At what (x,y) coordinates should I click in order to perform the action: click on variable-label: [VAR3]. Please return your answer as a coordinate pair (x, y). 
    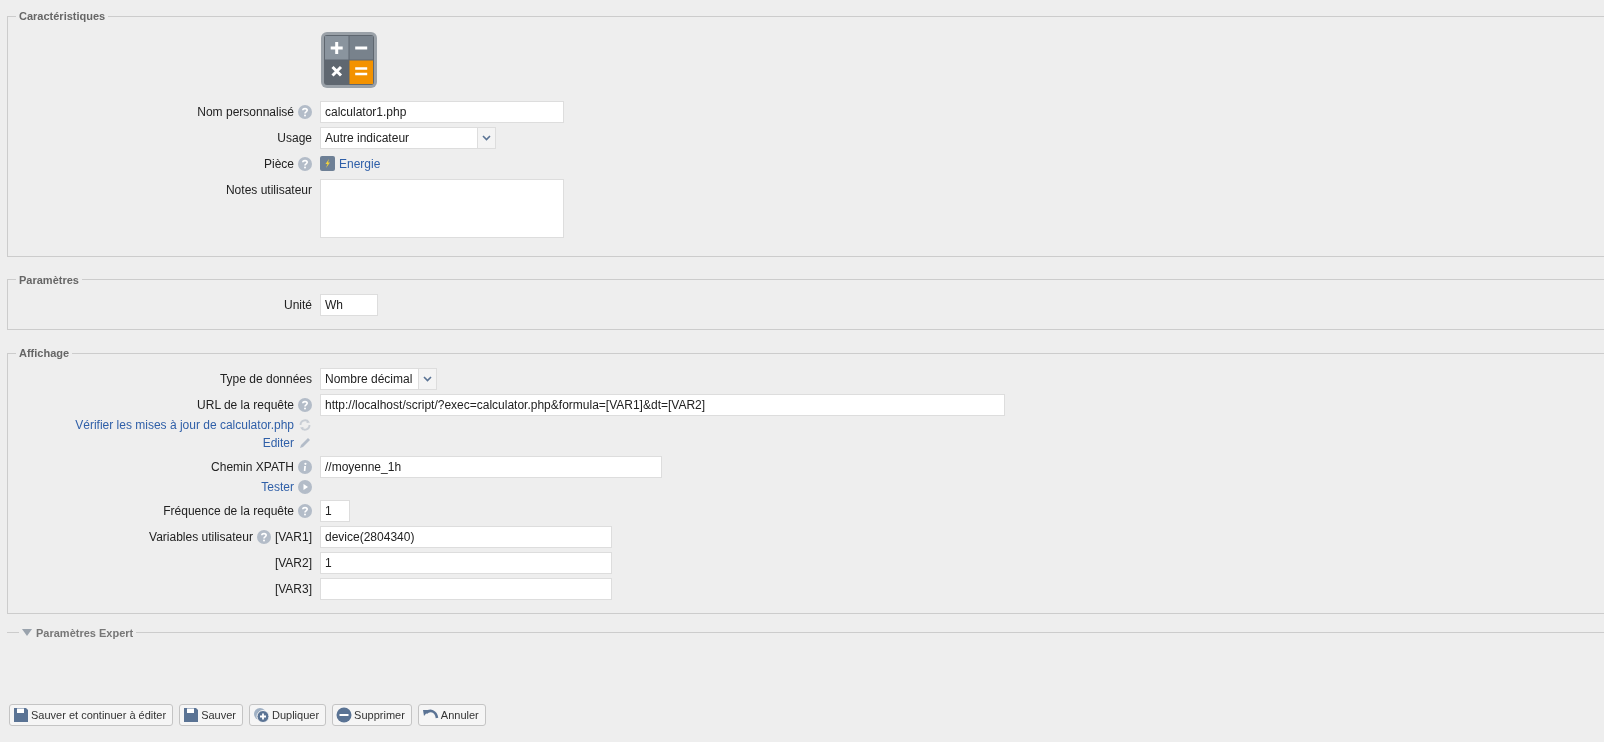
    Looking at the image, I should click on (293, 589).